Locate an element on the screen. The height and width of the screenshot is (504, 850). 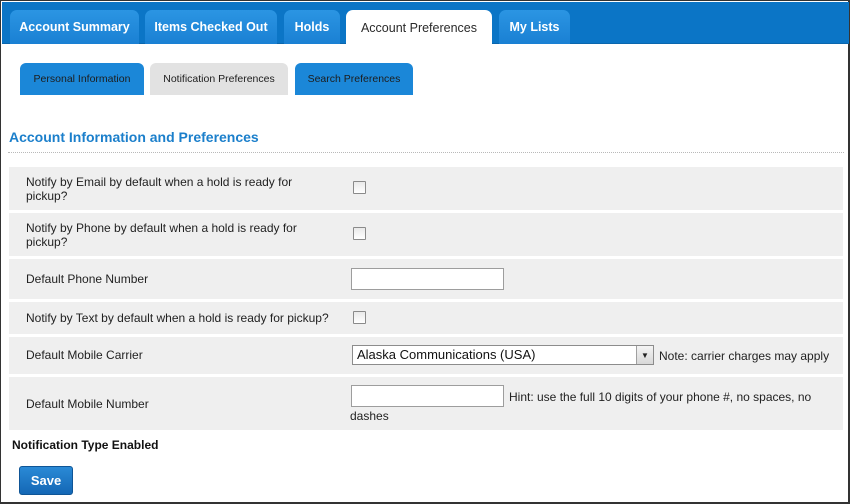
section-title: Account Information and Preferences is located at coordinates (134, 137).